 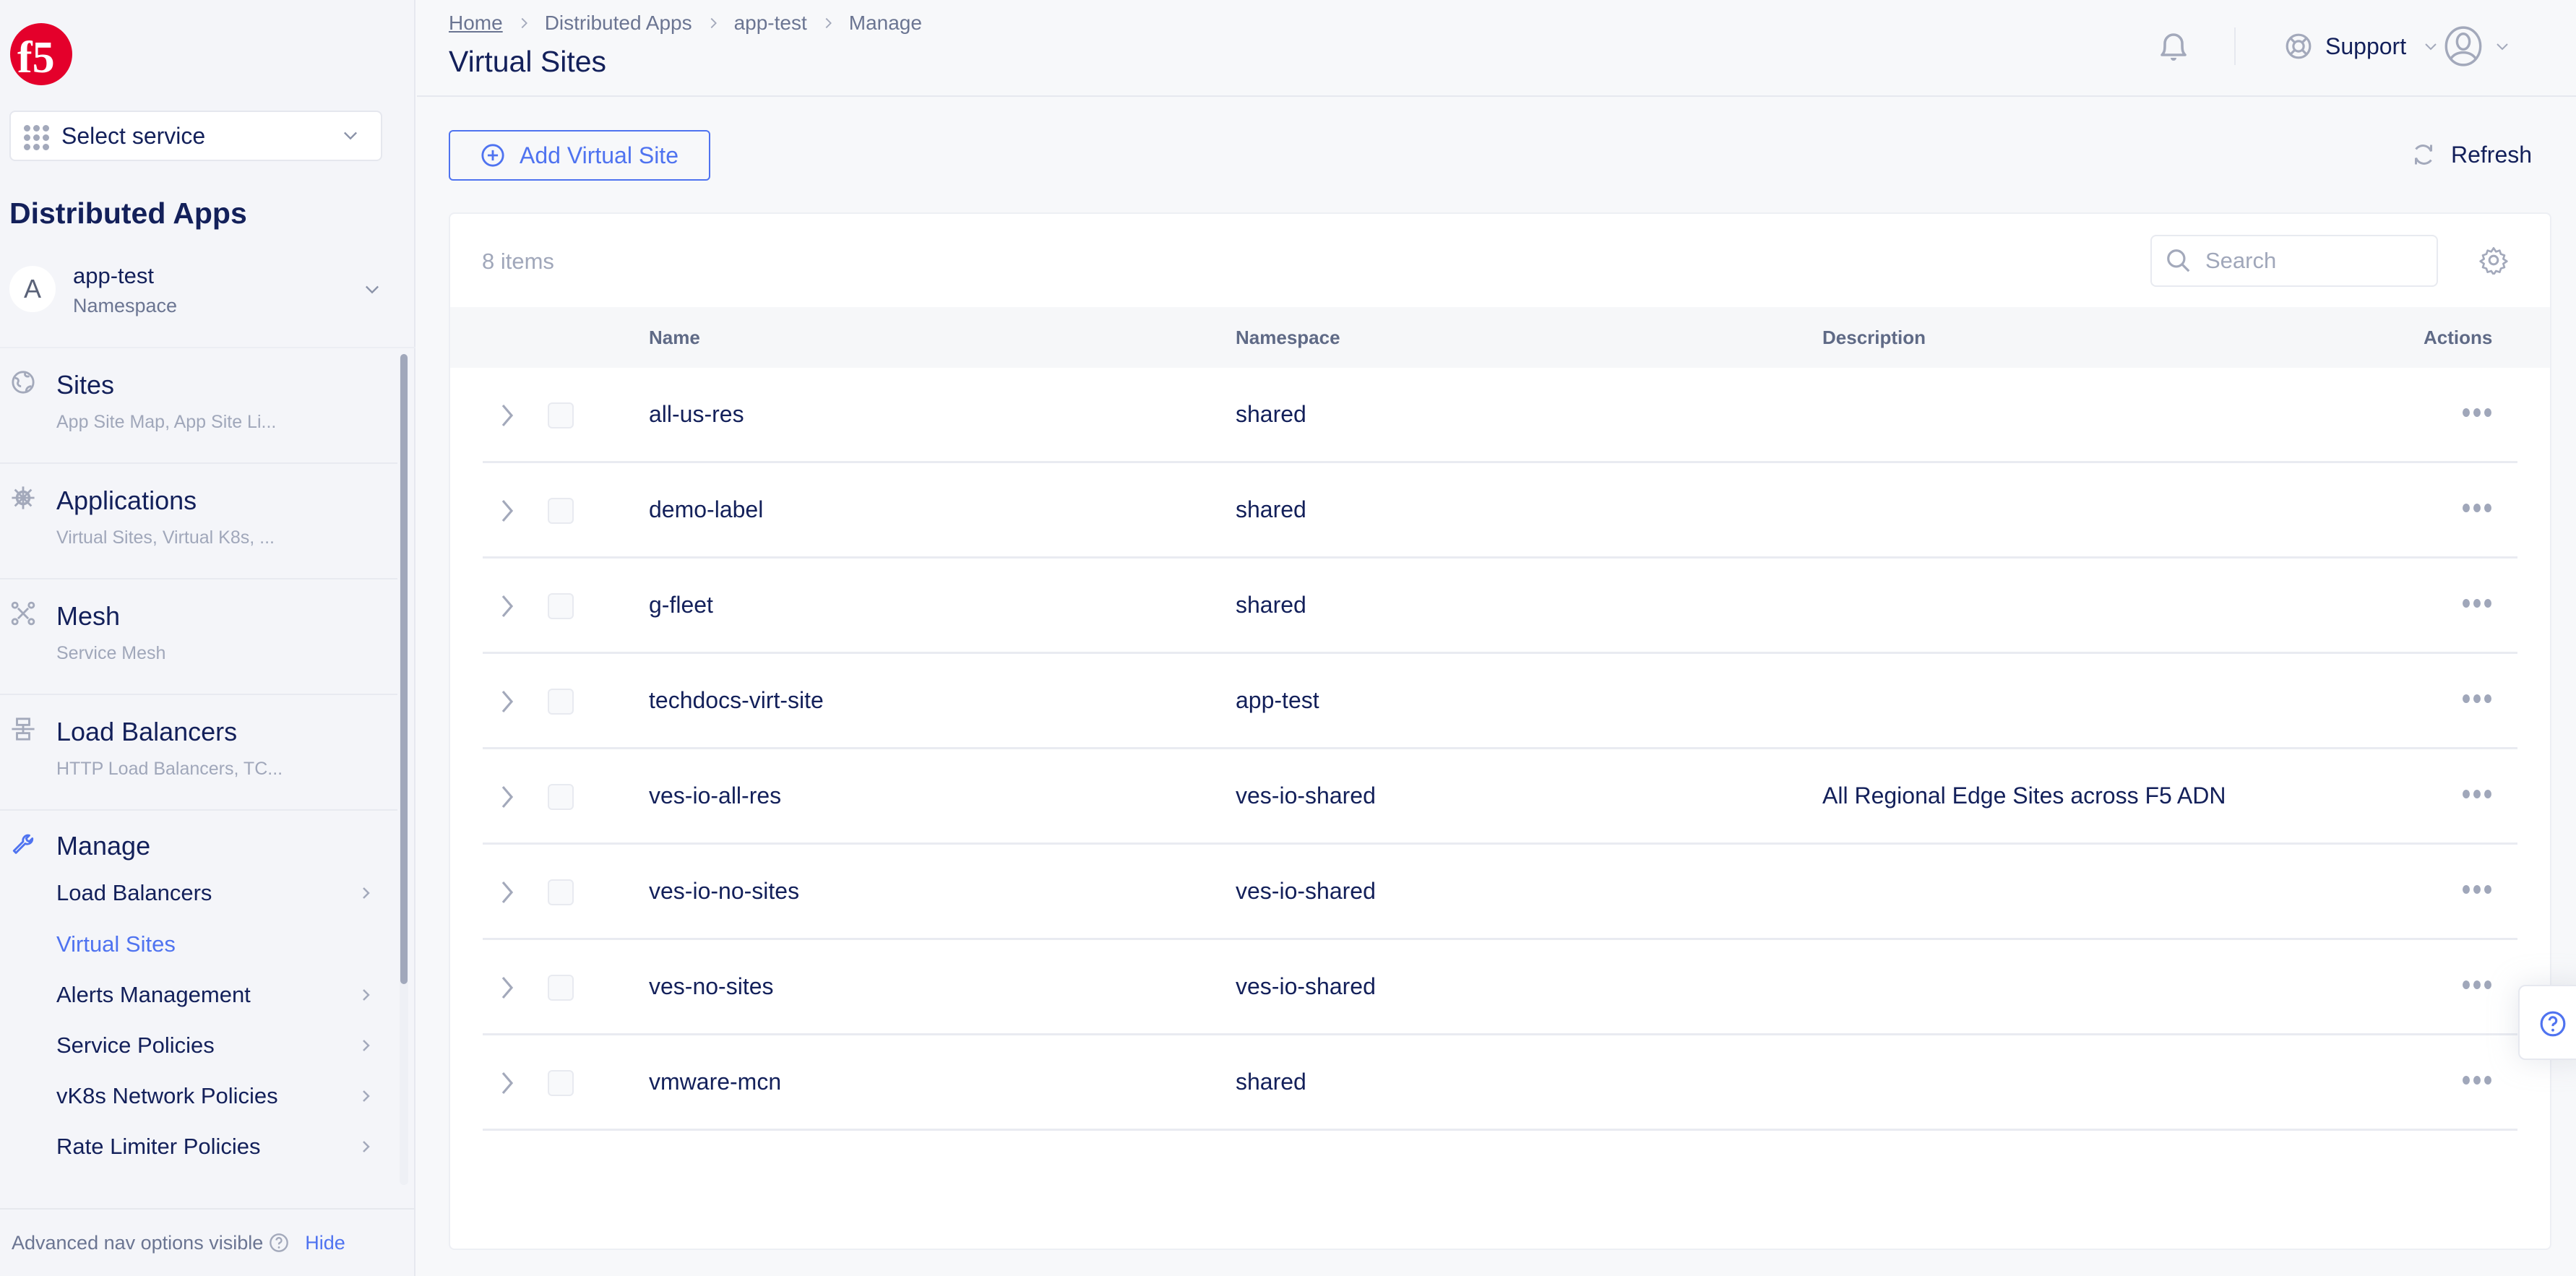 I want to click on breadcrumb-home: Home, so click(x=476, y=23).